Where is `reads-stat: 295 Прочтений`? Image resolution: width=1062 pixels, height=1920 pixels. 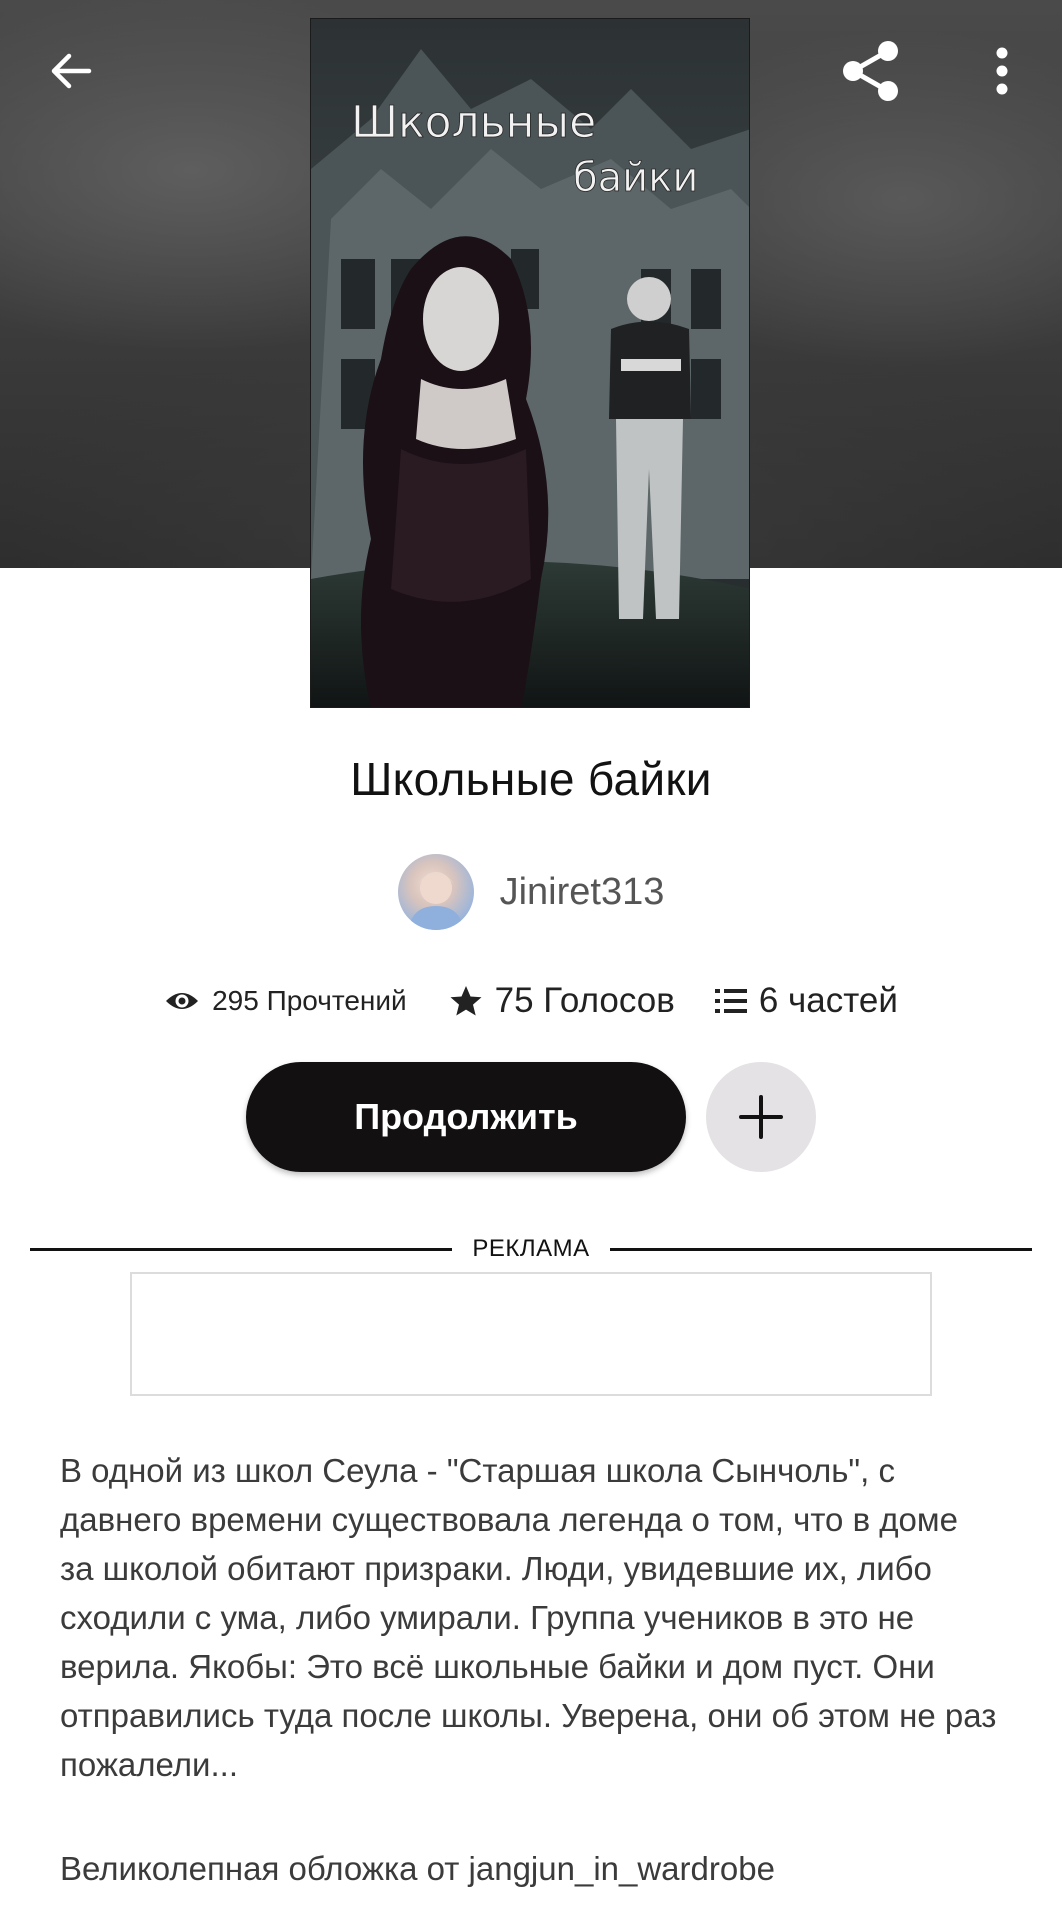 reads-stat: 295 Прочтений is located at coordinates (285, 1001).